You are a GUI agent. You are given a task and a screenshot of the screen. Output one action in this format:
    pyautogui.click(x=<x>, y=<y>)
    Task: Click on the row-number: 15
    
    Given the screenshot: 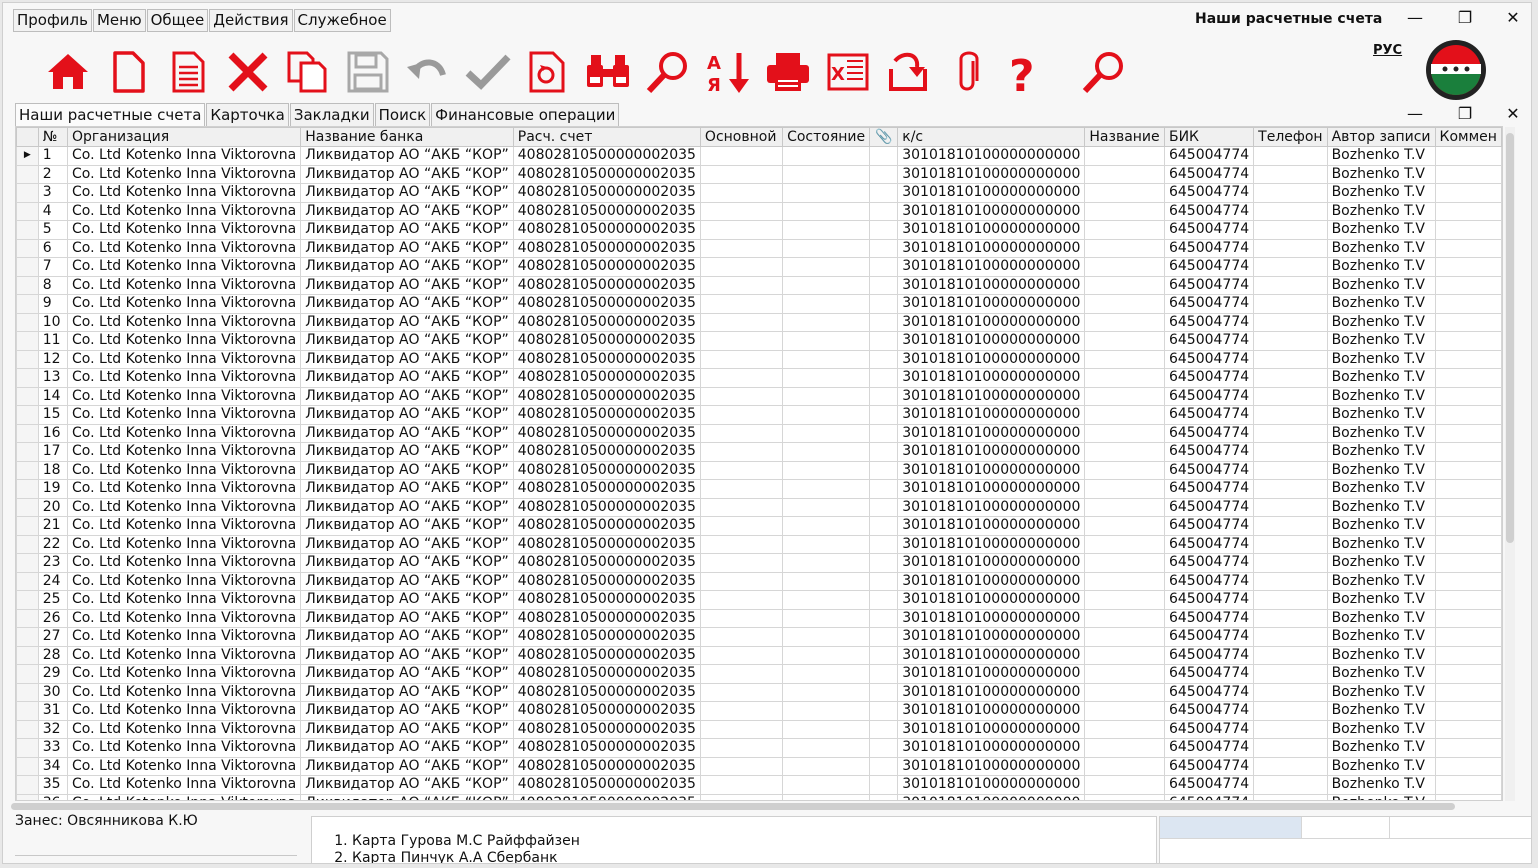 What is the action you would take?
    pyautogui.click(x=52, y=415)
    